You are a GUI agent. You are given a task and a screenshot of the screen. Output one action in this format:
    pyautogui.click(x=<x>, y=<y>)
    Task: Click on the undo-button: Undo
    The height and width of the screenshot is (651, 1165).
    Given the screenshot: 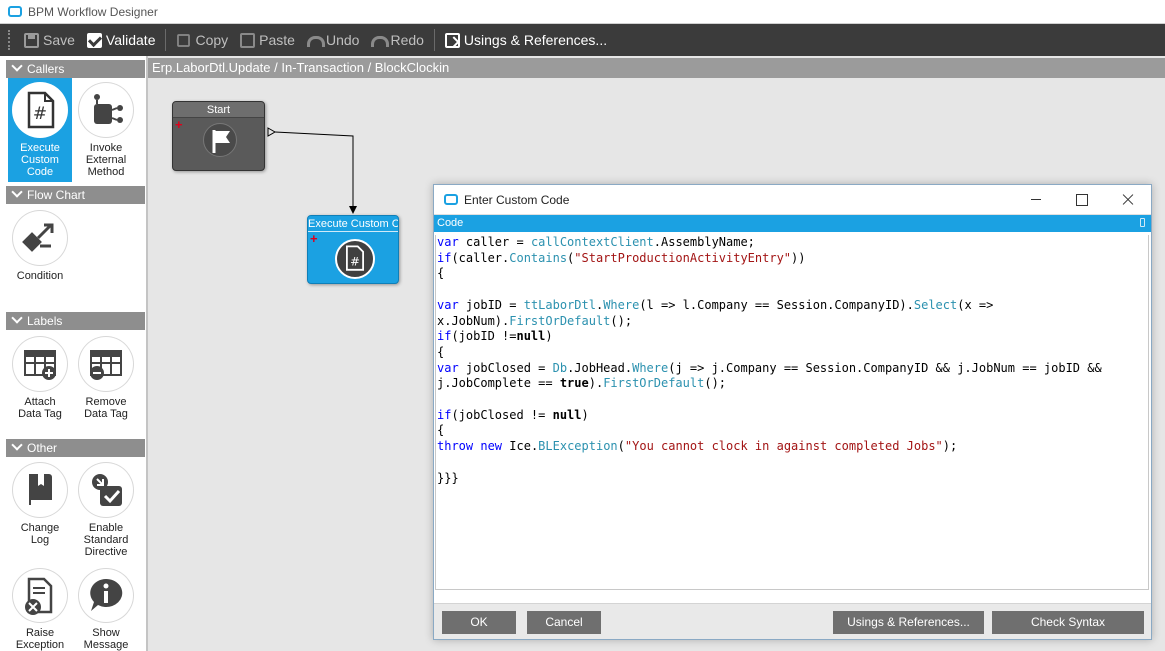 What is the action you would take?
    pyautogui.click(x=333, y=40)
    